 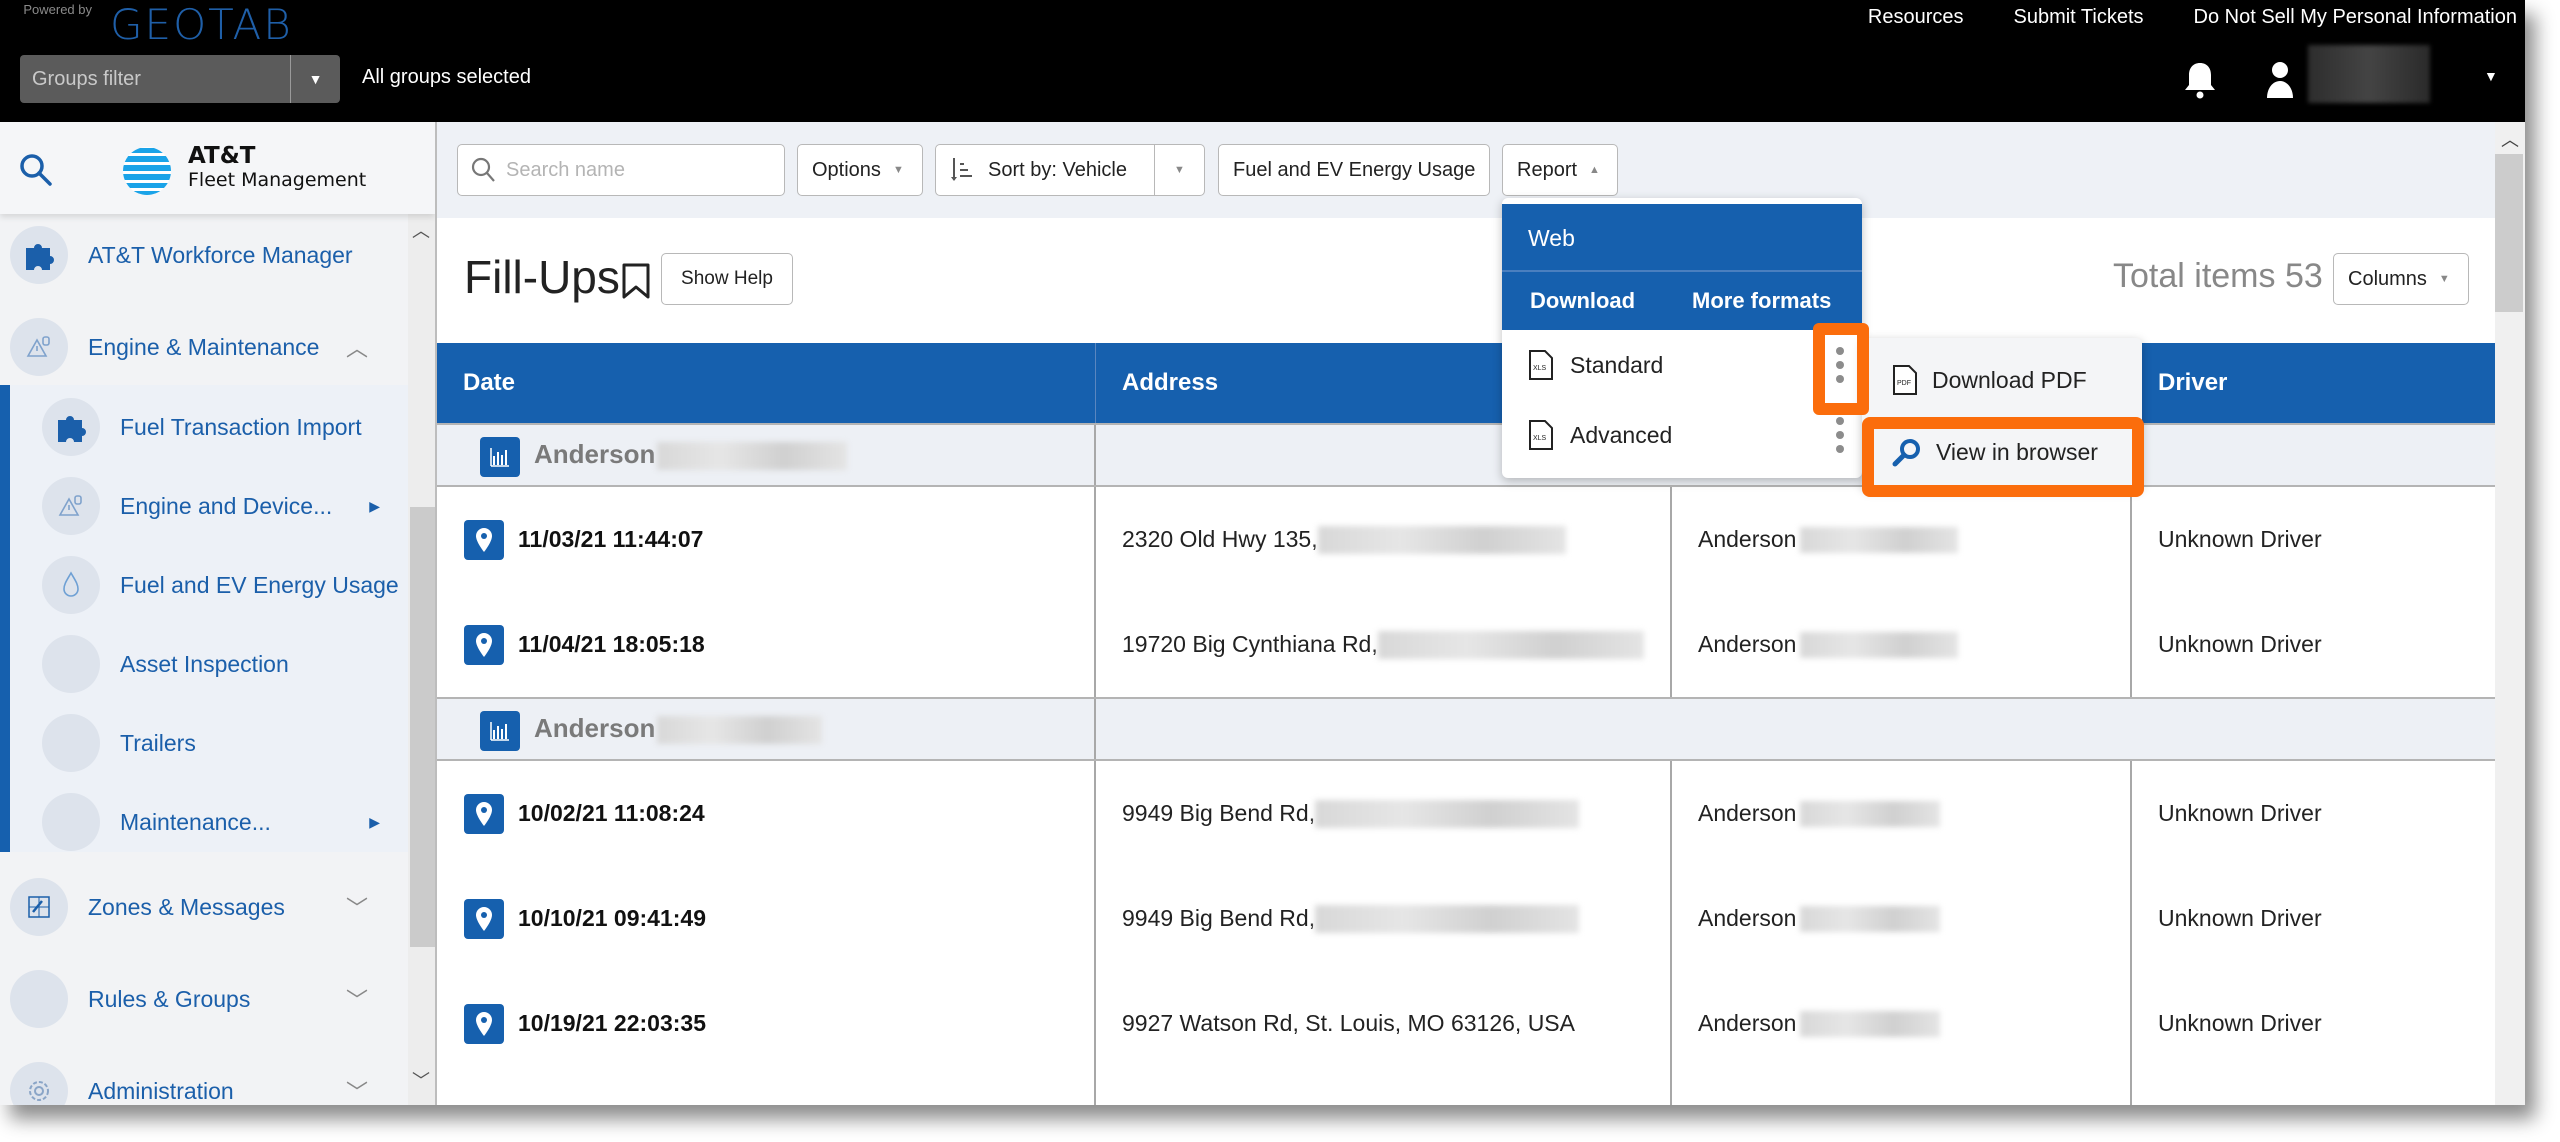 I want to click on report-button: Report ▲, so click(x=1560, y=170).